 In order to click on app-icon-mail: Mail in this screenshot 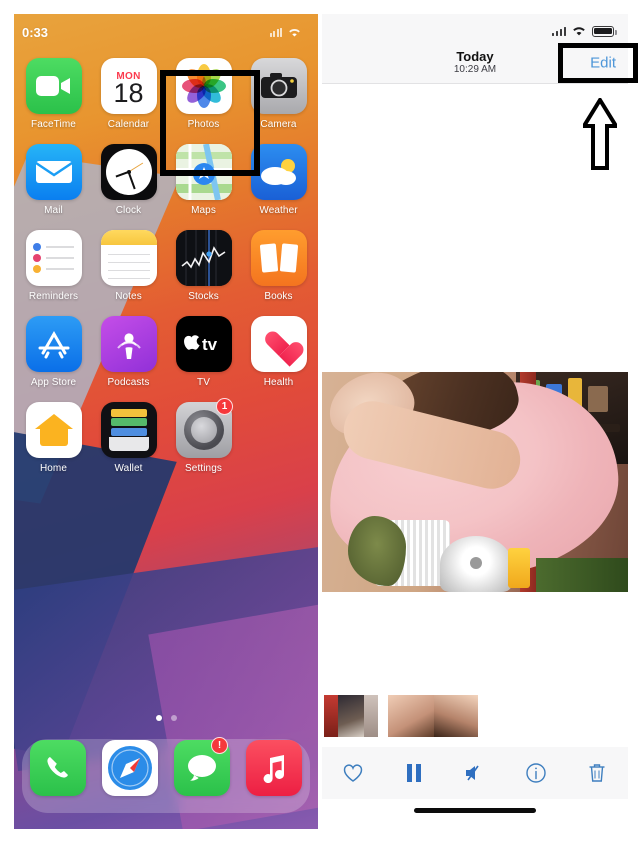, I will do `click(53, 180)`.